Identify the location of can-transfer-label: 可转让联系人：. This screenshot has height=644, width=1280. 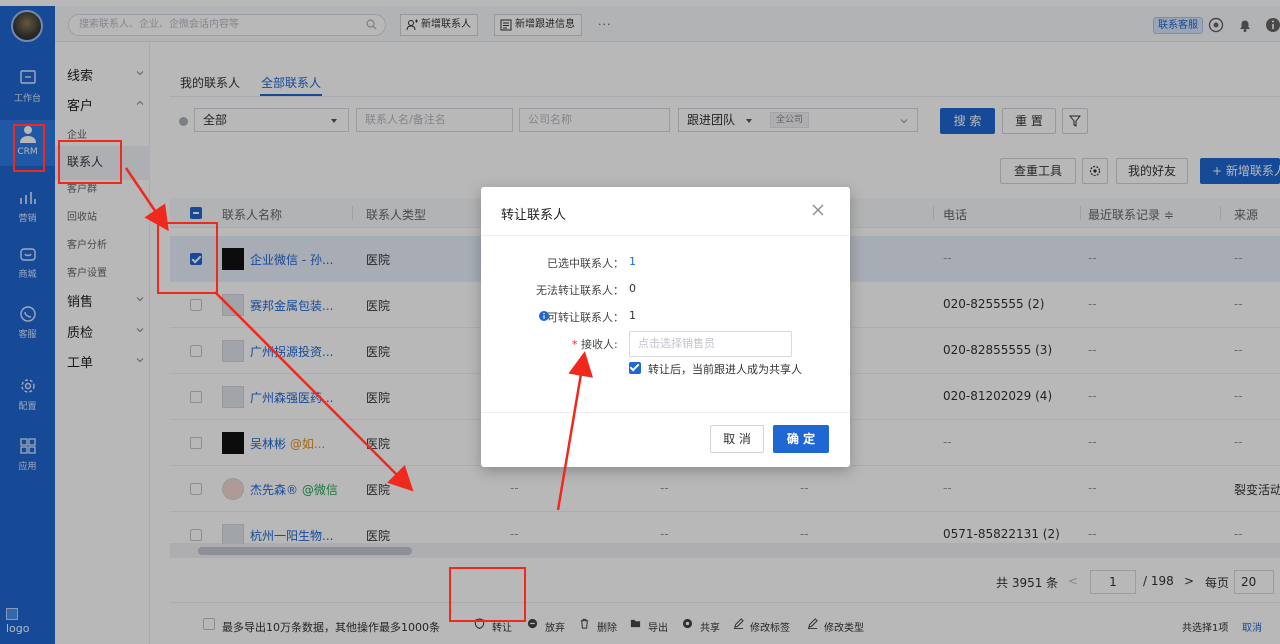
(585, 317).